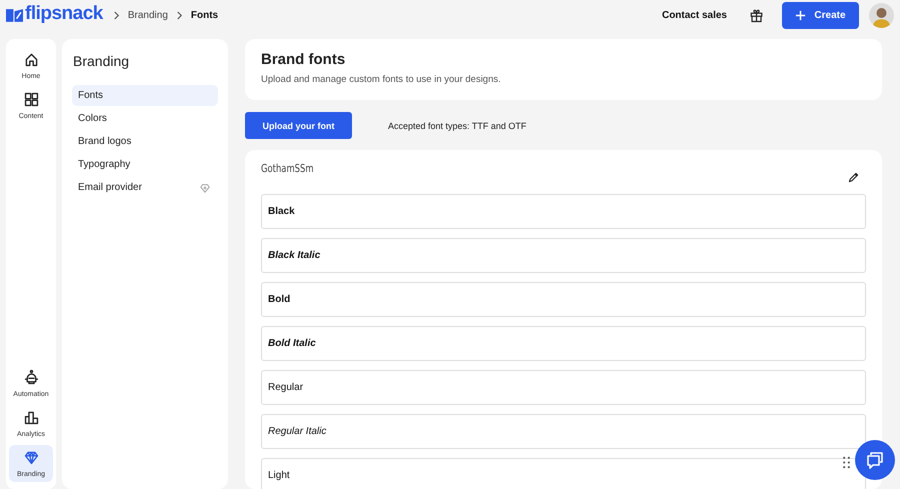 The image size is (900, 489). Describe the element at coordinates (846, 462) in the screenshot. I see `drag-handle-icon` at that location.